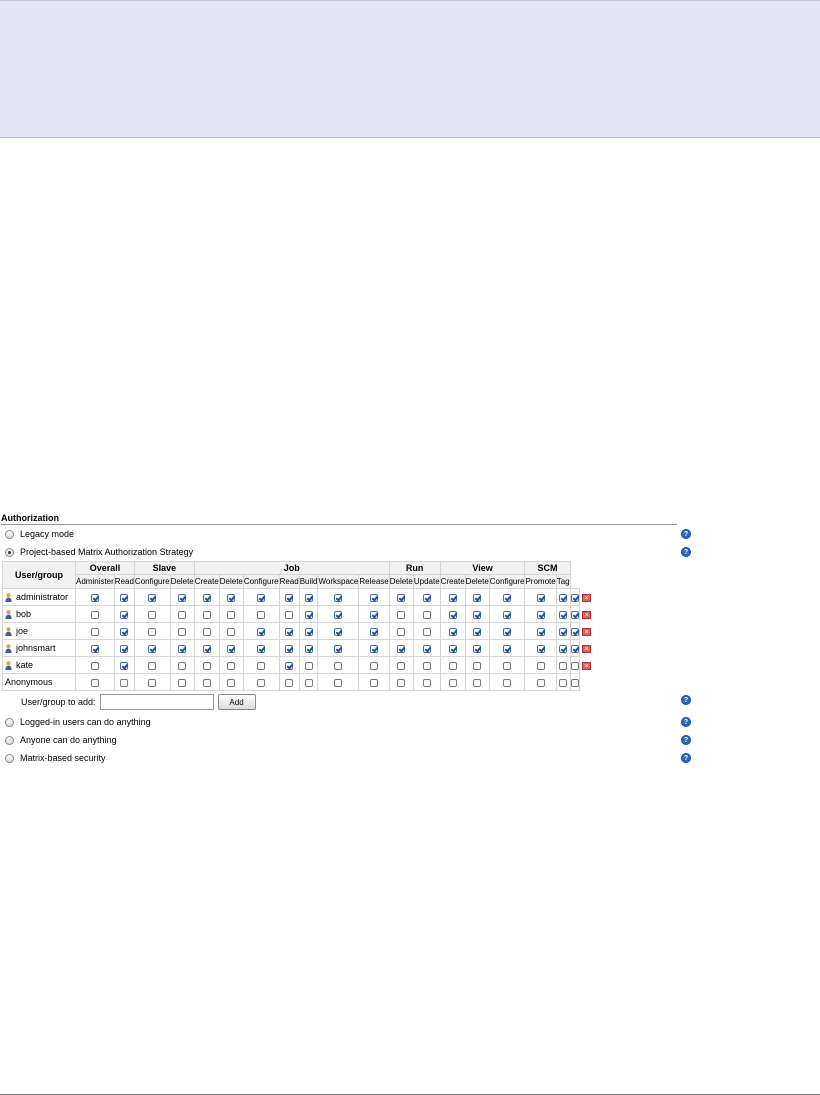  I want to click on add-button: Add, so click(236, 702).